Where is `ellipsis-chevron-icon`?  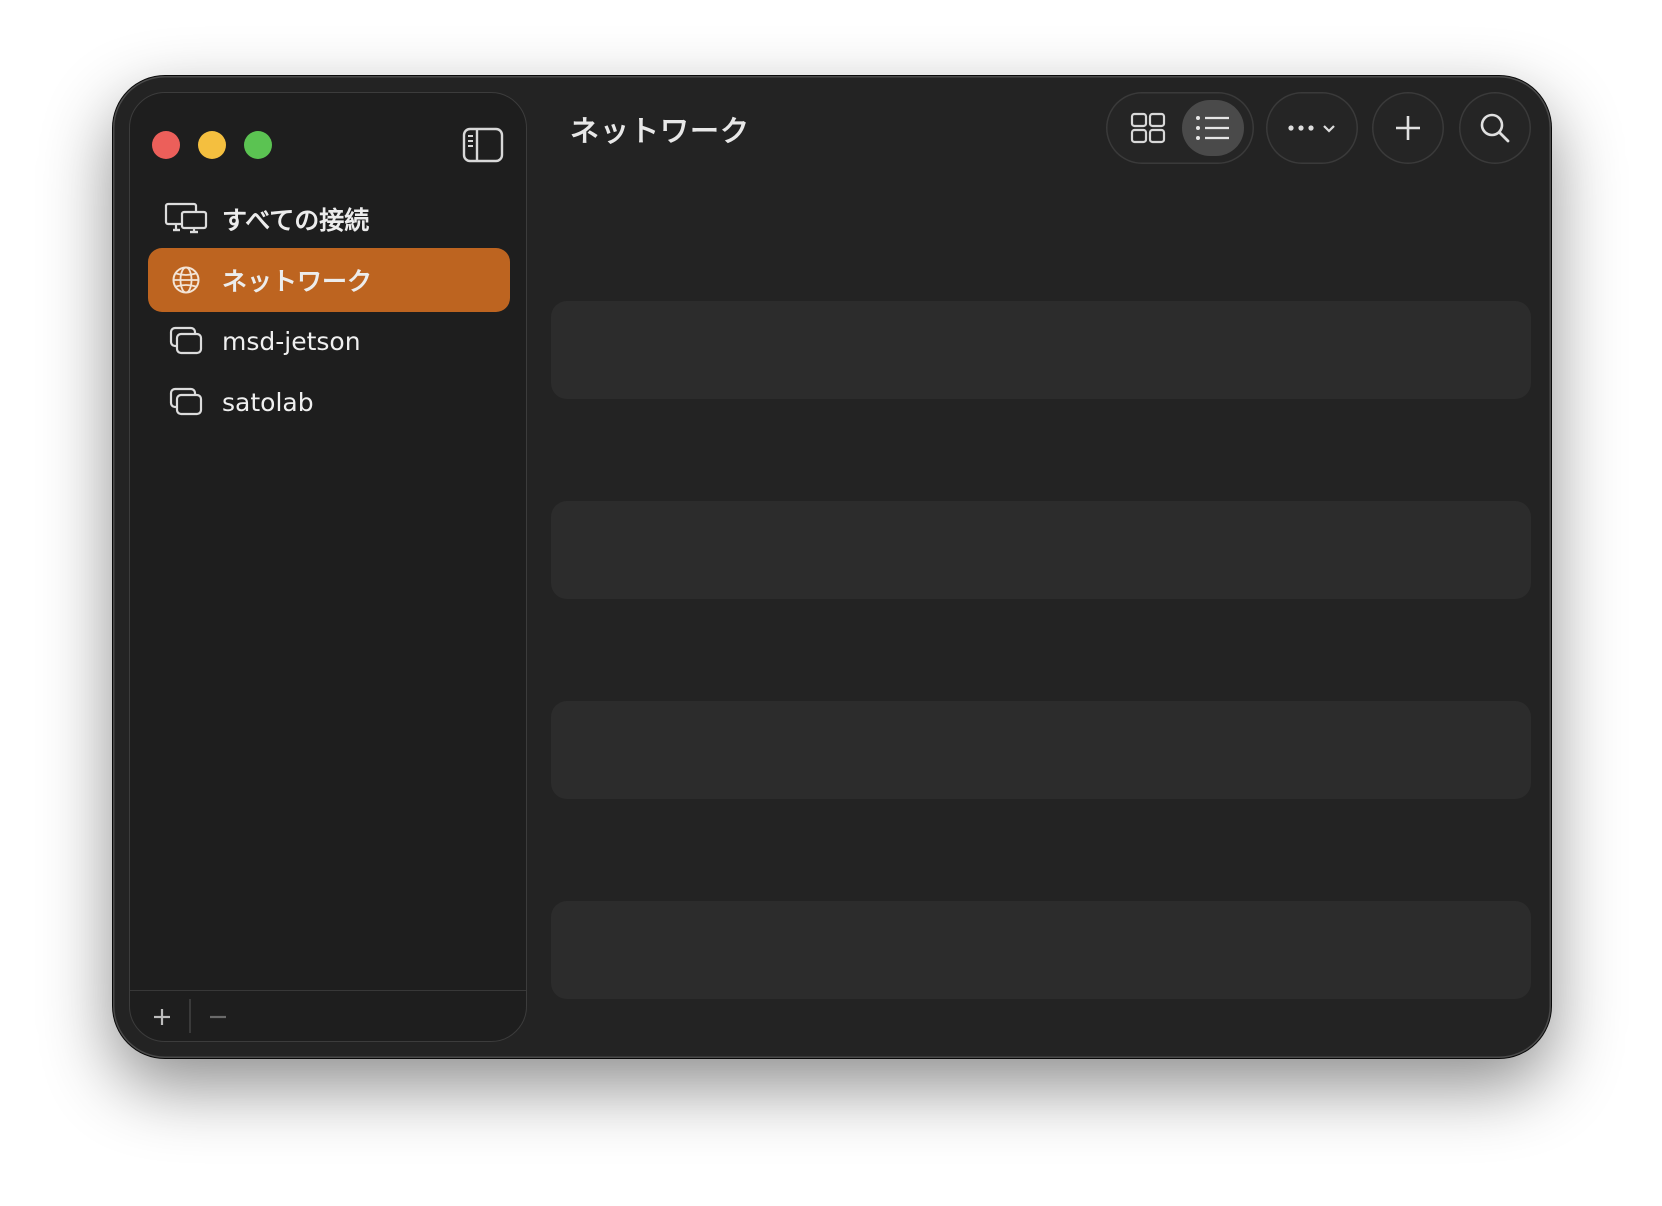 ellipsis-chevron-icon is located at coordinates (1311, 129).